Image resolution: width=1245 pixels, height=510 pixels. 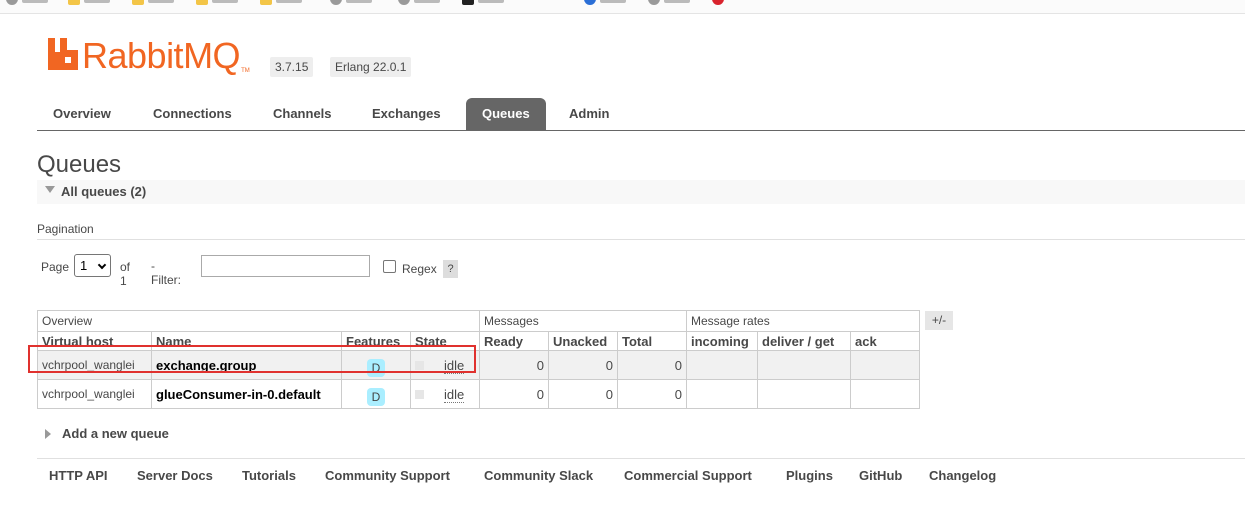 I want to click on collapse-arrow-icon, so click(x=50, y=189).